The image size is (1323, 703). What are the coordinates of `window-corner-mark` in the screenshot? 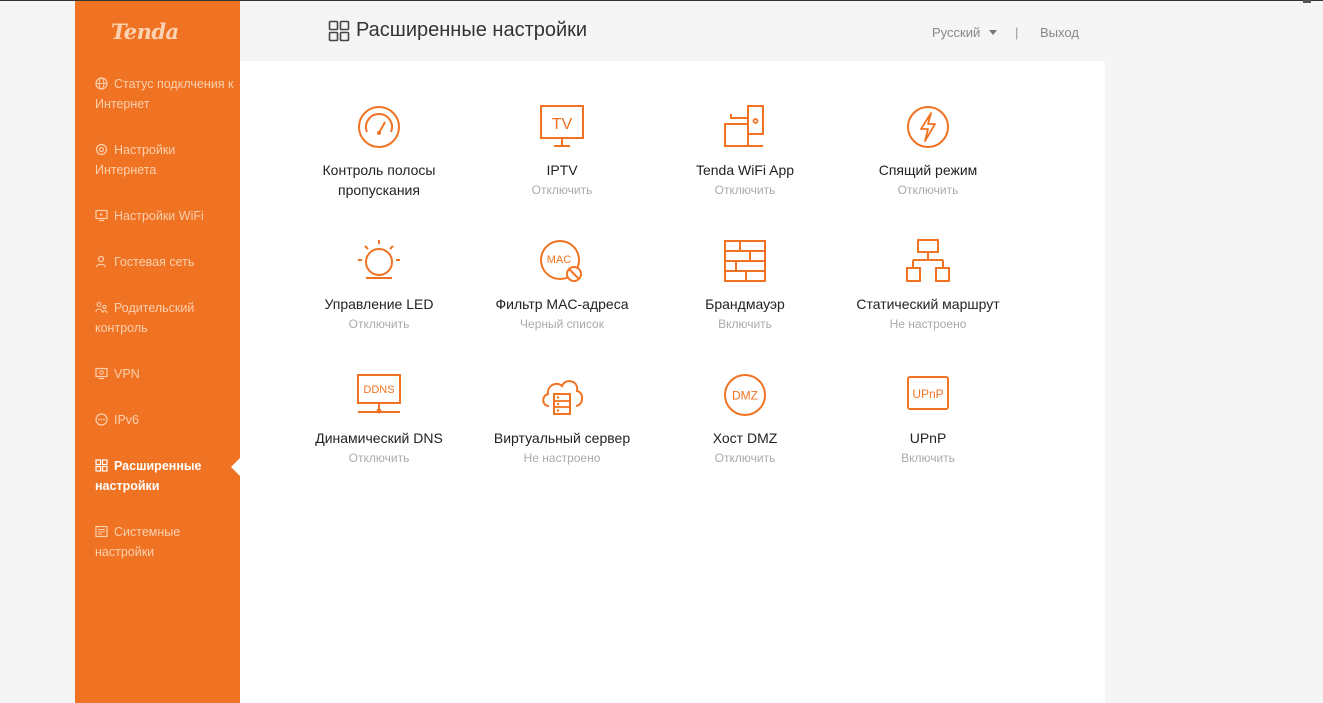 It's located at (1307, 1).